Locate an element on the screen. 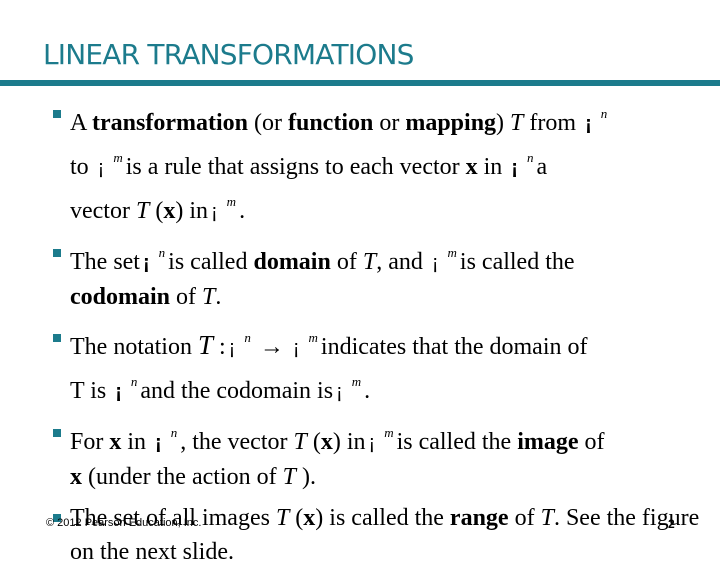 Image resolution: width=720 pixels, height=576 pixels. term-image: image is located at coordinates (548, 442).